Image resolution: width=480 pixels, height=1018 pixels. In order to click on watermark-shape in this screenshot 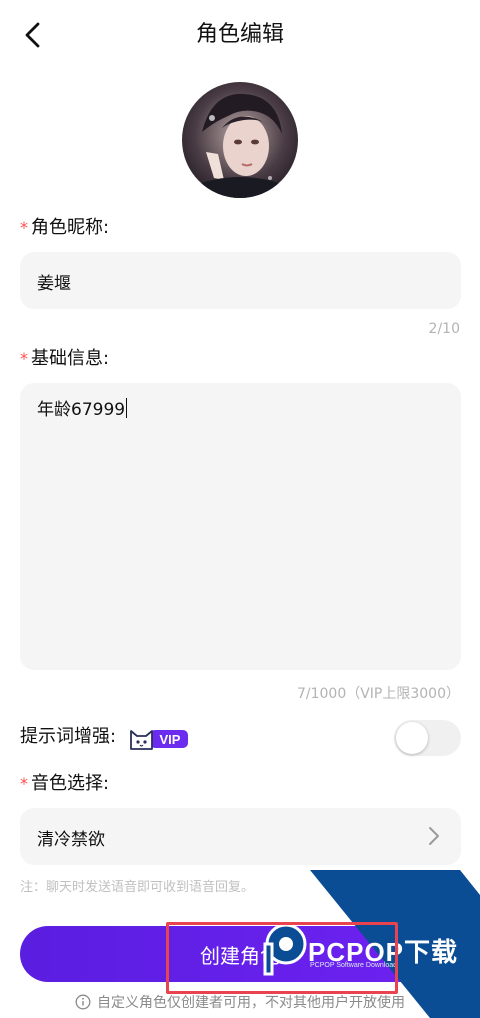, I will do `click(371, 944)`.